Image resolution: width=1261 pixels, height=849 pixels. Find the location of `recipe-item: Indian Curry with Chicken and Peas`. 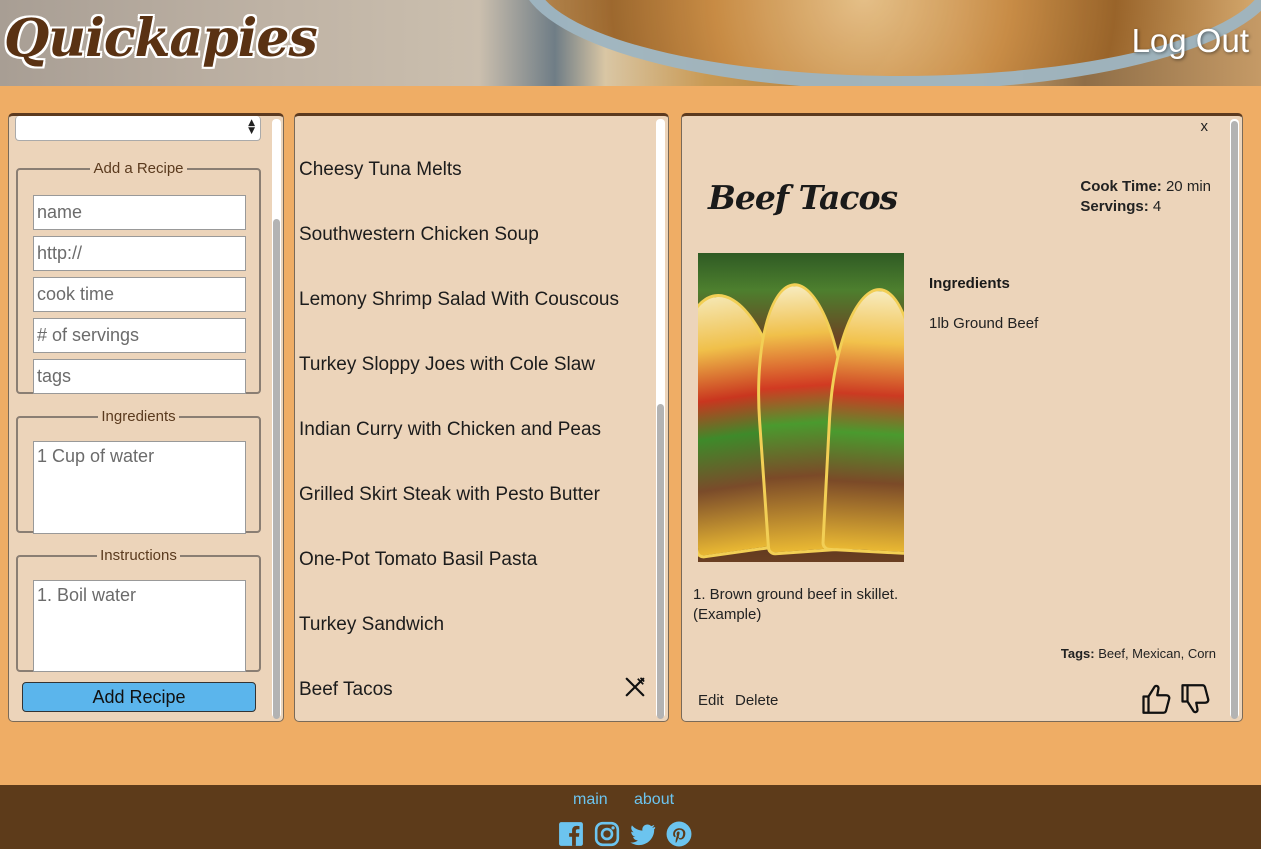

recipe-item: Indian Curry with Chicken and Peas is located at coordinates (474, 430).